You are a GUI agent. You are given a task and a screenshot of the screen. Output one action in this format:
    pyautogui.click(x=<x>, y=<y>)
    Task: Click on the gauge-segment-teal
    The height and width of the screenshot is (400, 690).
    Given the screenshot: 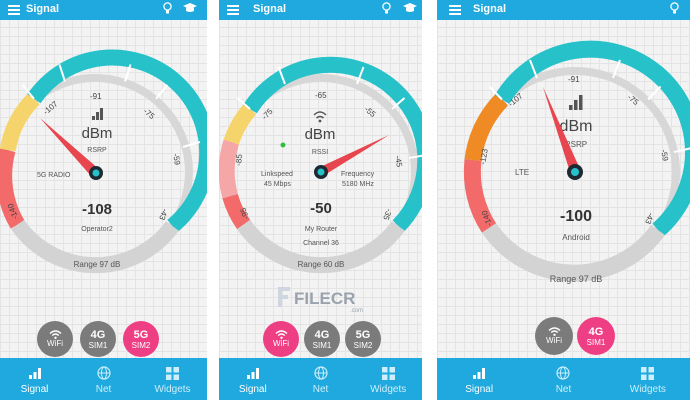 What is the action you would take?
    pyautogui.click(x=332, y=144)
    